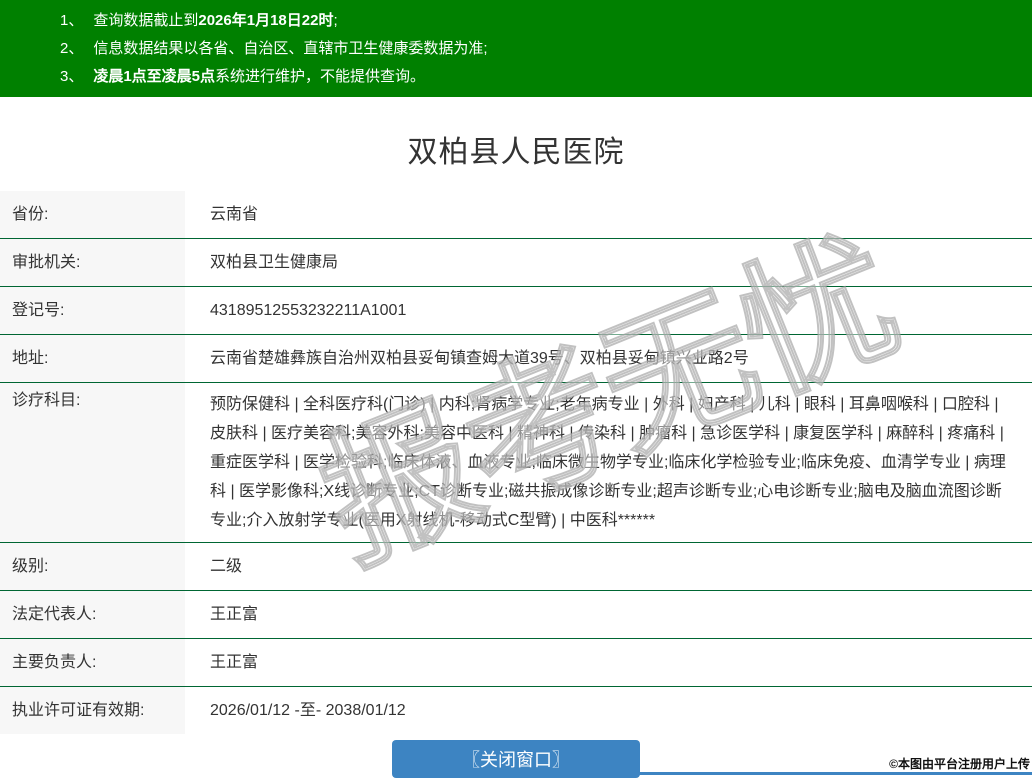 This screenshot has width=1032, height=779. Describe the element at coordinates (92, 358) in the screenshot. I see `field-label: 地址:` at that location.